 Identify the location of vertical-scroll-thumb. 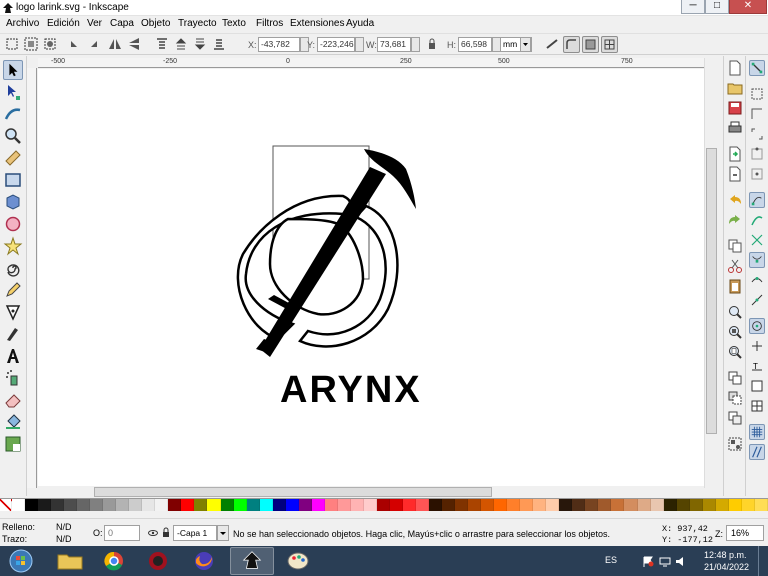
(711, 291).